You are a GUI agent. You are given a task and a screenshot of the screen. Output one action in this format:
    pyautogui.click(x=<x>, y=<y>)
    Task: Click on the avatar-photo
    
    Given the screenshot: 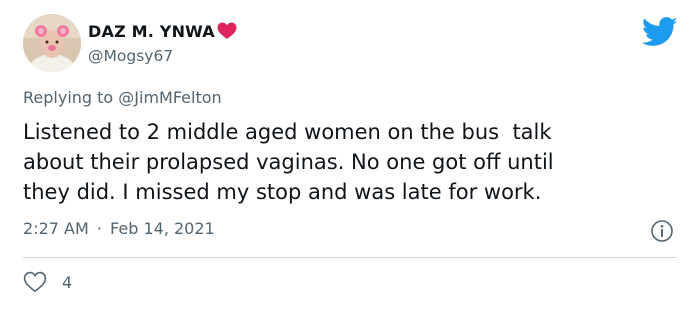 What is the action you would take?
    pyautogui.click(x=52, y=43)
    